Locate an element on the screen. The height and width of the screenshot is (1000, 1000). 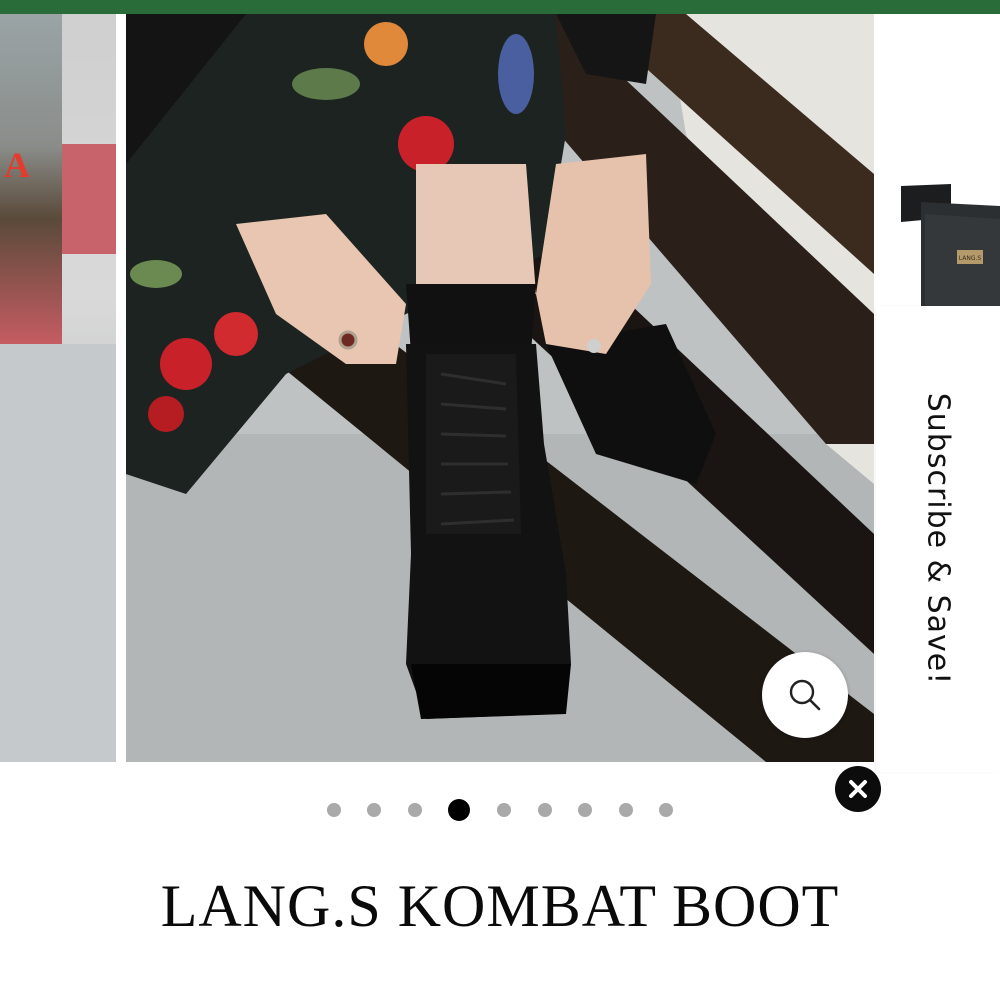
slider-pagination is located at coordinates (500, 810).